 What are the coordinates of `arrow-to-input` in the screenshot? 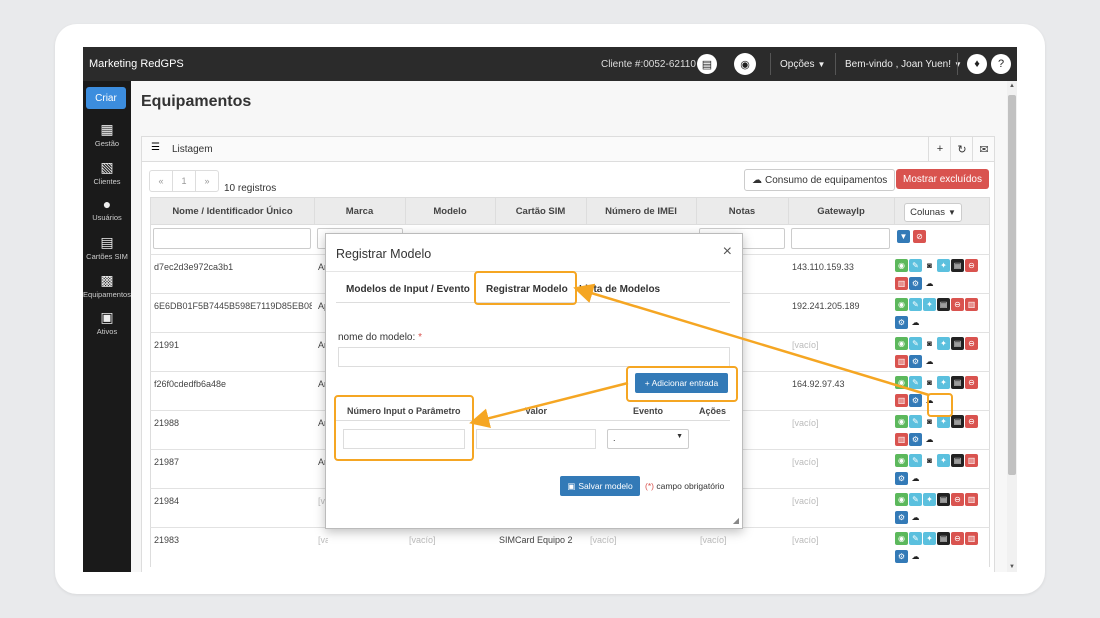 It's located at (549, 405).